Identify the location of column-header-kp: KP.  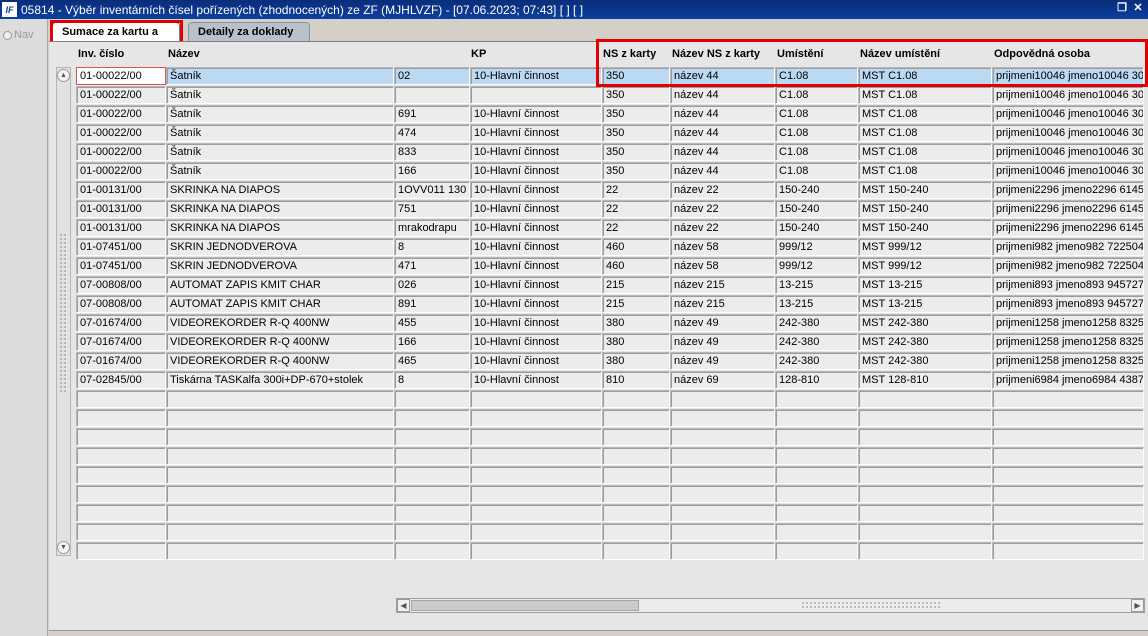
(478, 54).